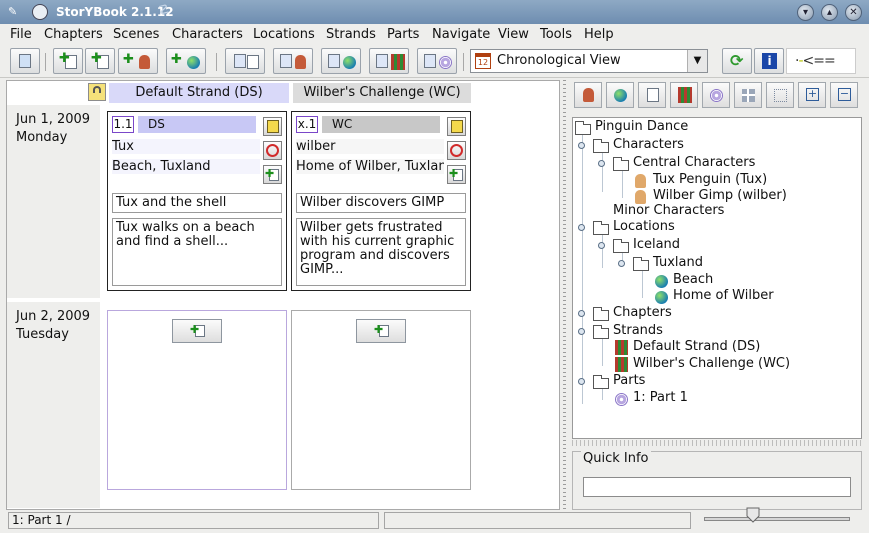  What do you see at coordinates (537, 520) in the screenshot?
I see `status-message` at bounding box center [537, 520].